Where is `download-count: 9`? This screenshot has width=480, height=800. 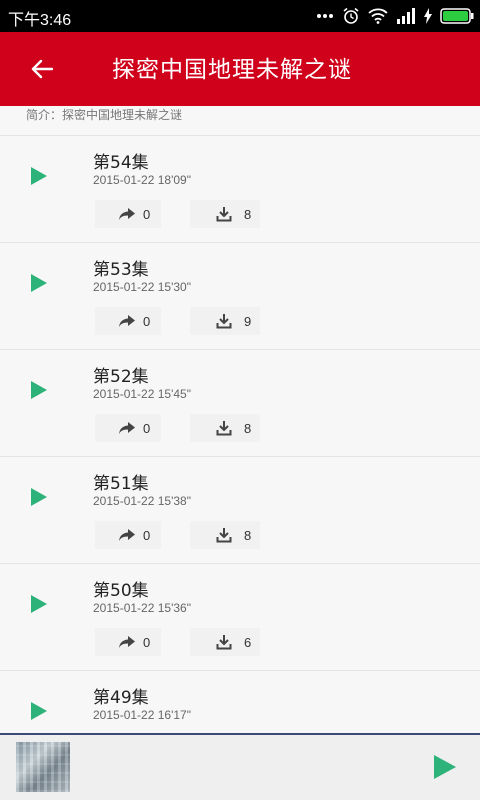 download-count: 9 is located at coordinates (248, 321).